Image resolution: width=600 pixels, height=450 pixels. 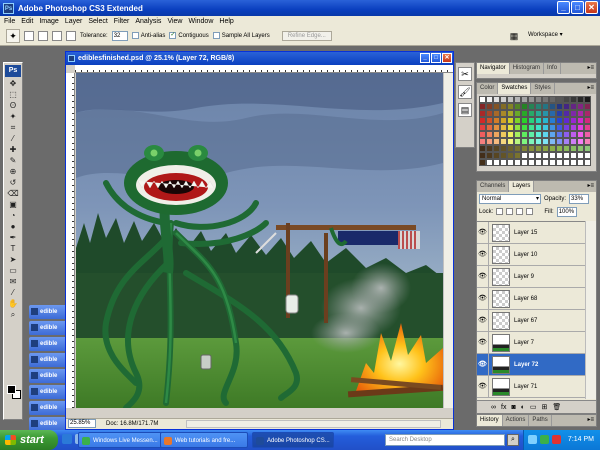 What do you see at coordinates (13, 216) in the screenshot?
I see `blur-tool-icon: ◔` at bounding box center [13, 216].